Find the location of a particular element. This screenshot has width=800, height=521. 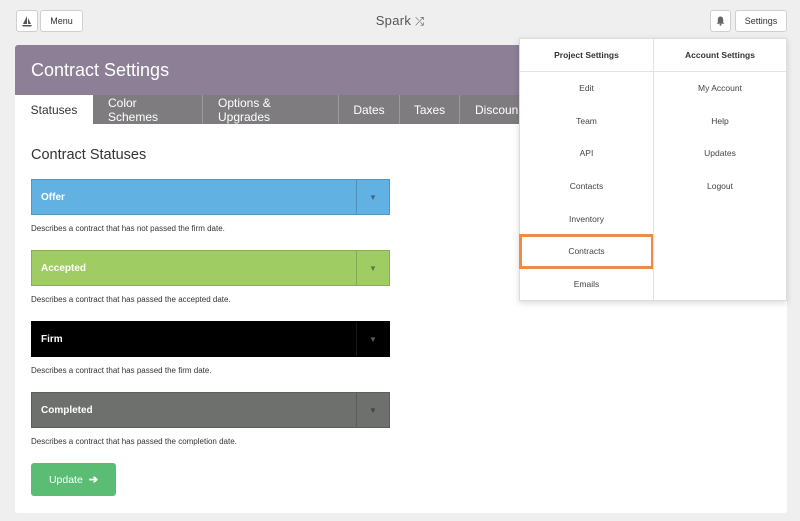

bell-icon is located at coordinates (720, 21).